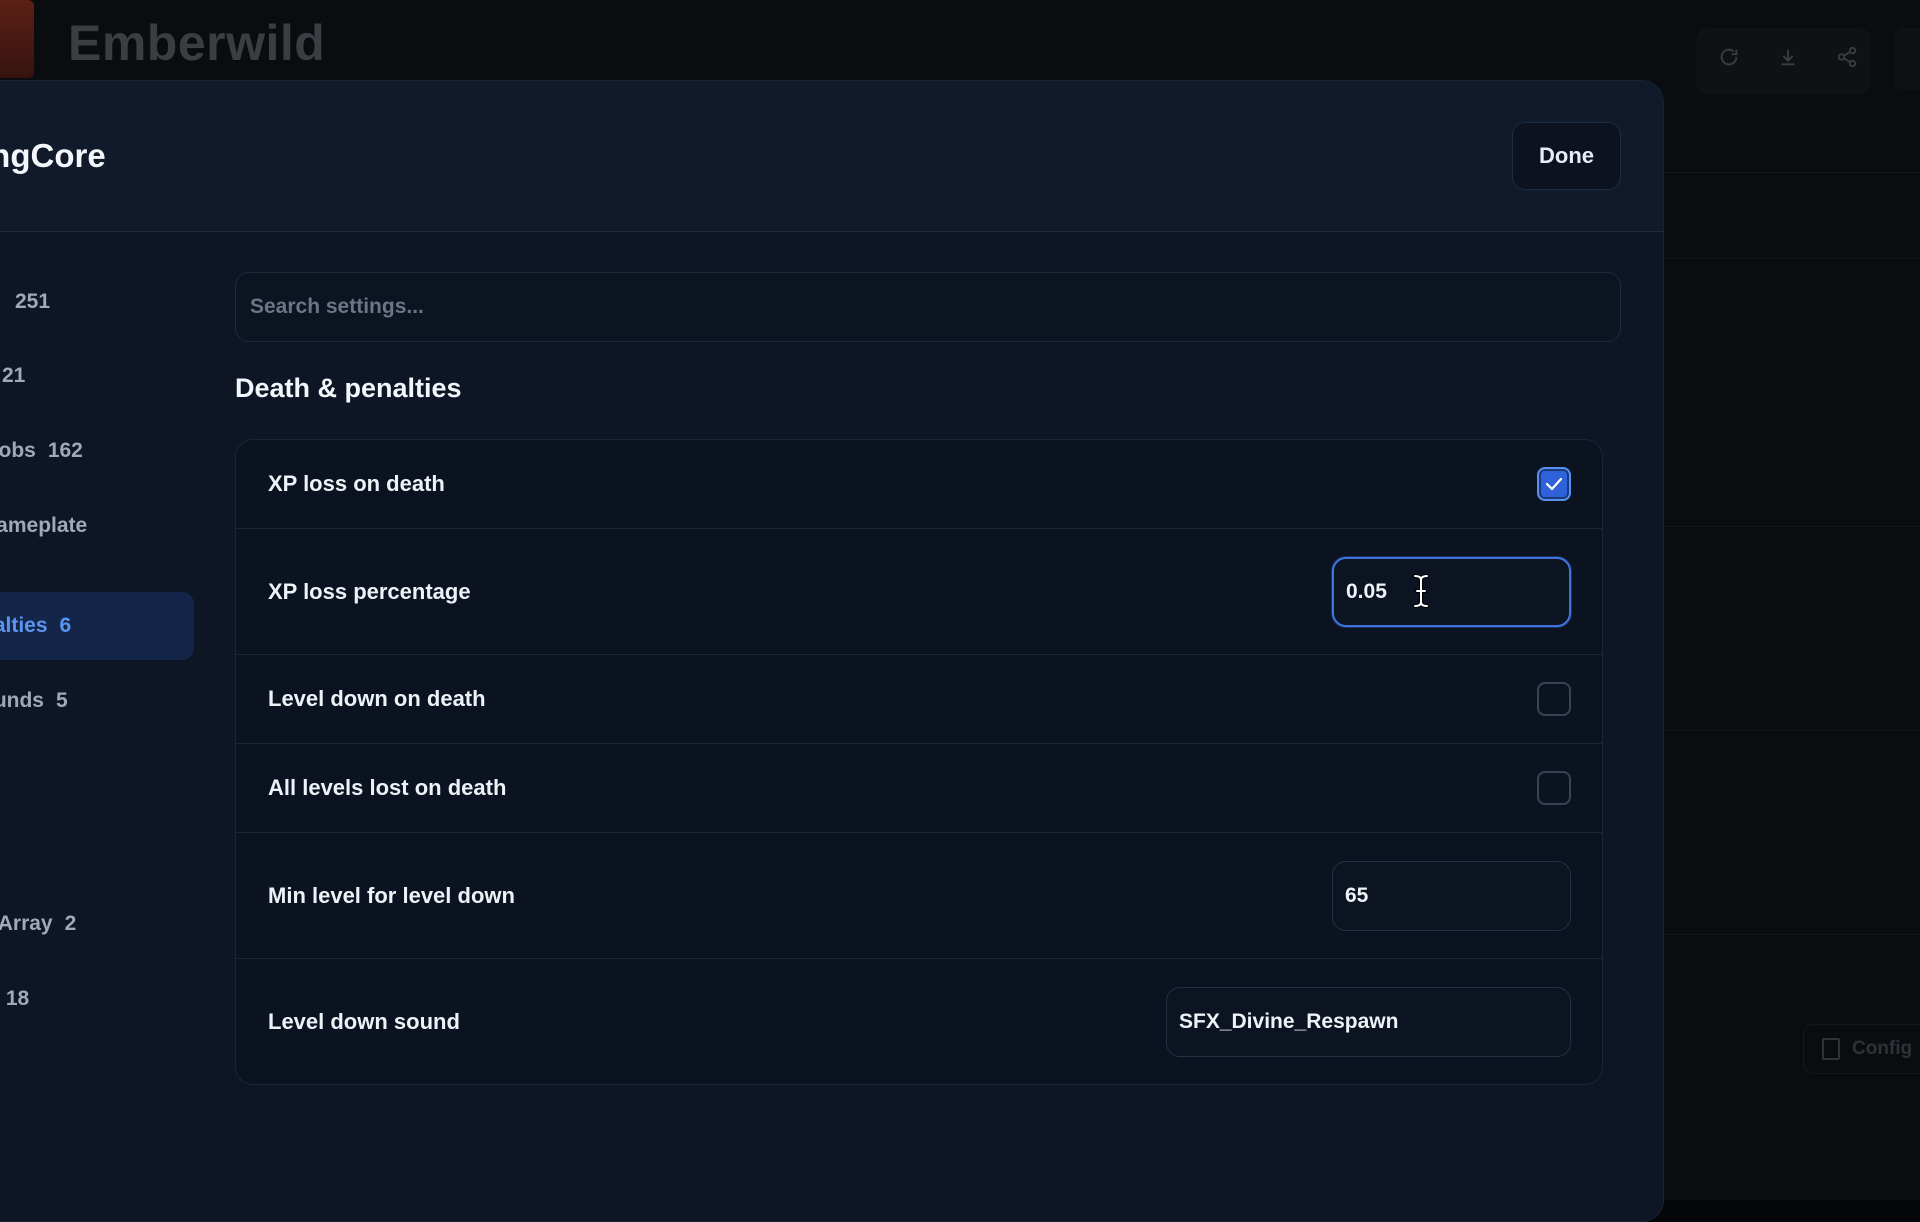 This screenshot has width=1920, height=1222. Describe the element at coordinates (919, 699) in the screenshot. I see `setting-row-level-down-on-death: Level down on death` at that location.